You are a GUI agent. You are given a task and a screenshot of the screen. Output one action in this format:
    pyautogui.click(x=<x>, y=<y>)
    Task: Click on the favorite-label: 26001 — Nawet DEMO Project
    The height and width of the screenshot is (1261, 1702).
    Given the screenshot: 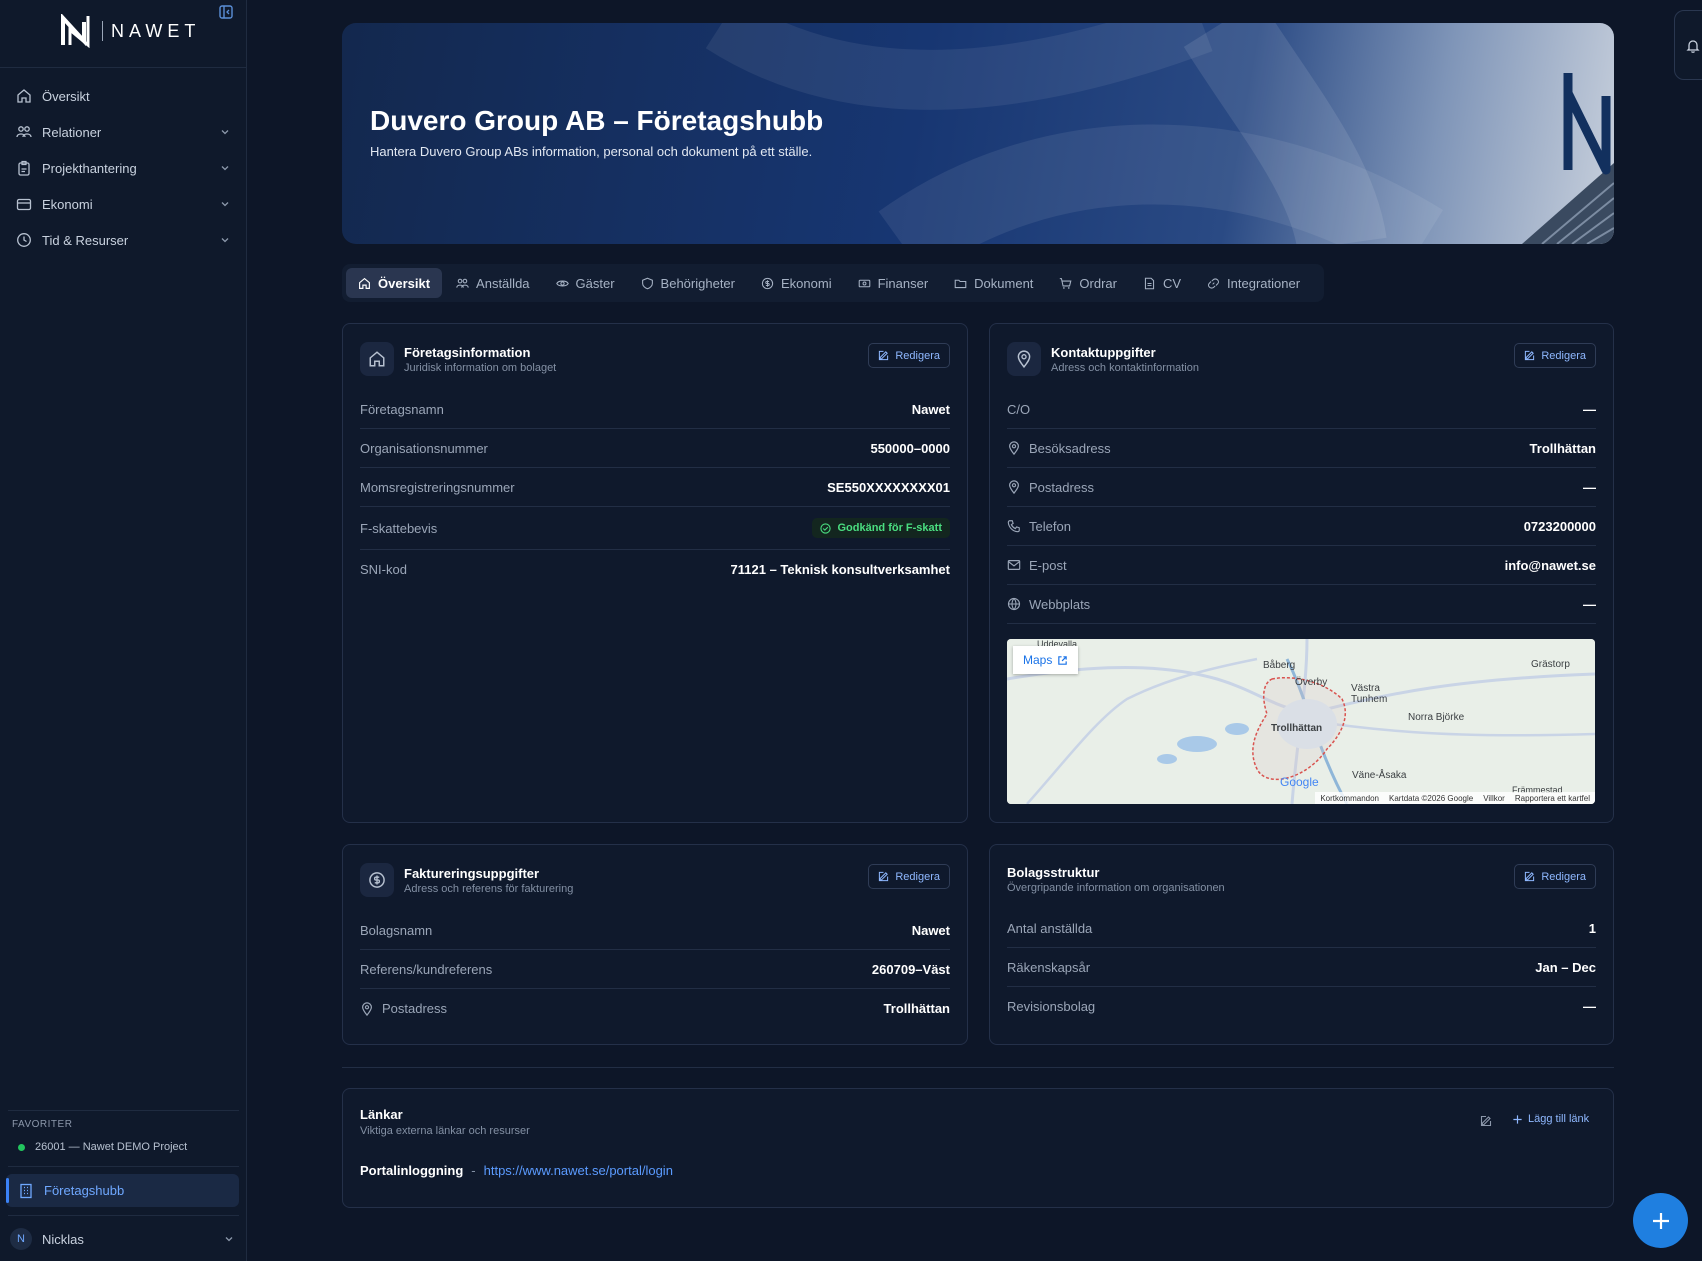 What is the action you would take?
    pyautogui.click(x=111, y=1147)
    